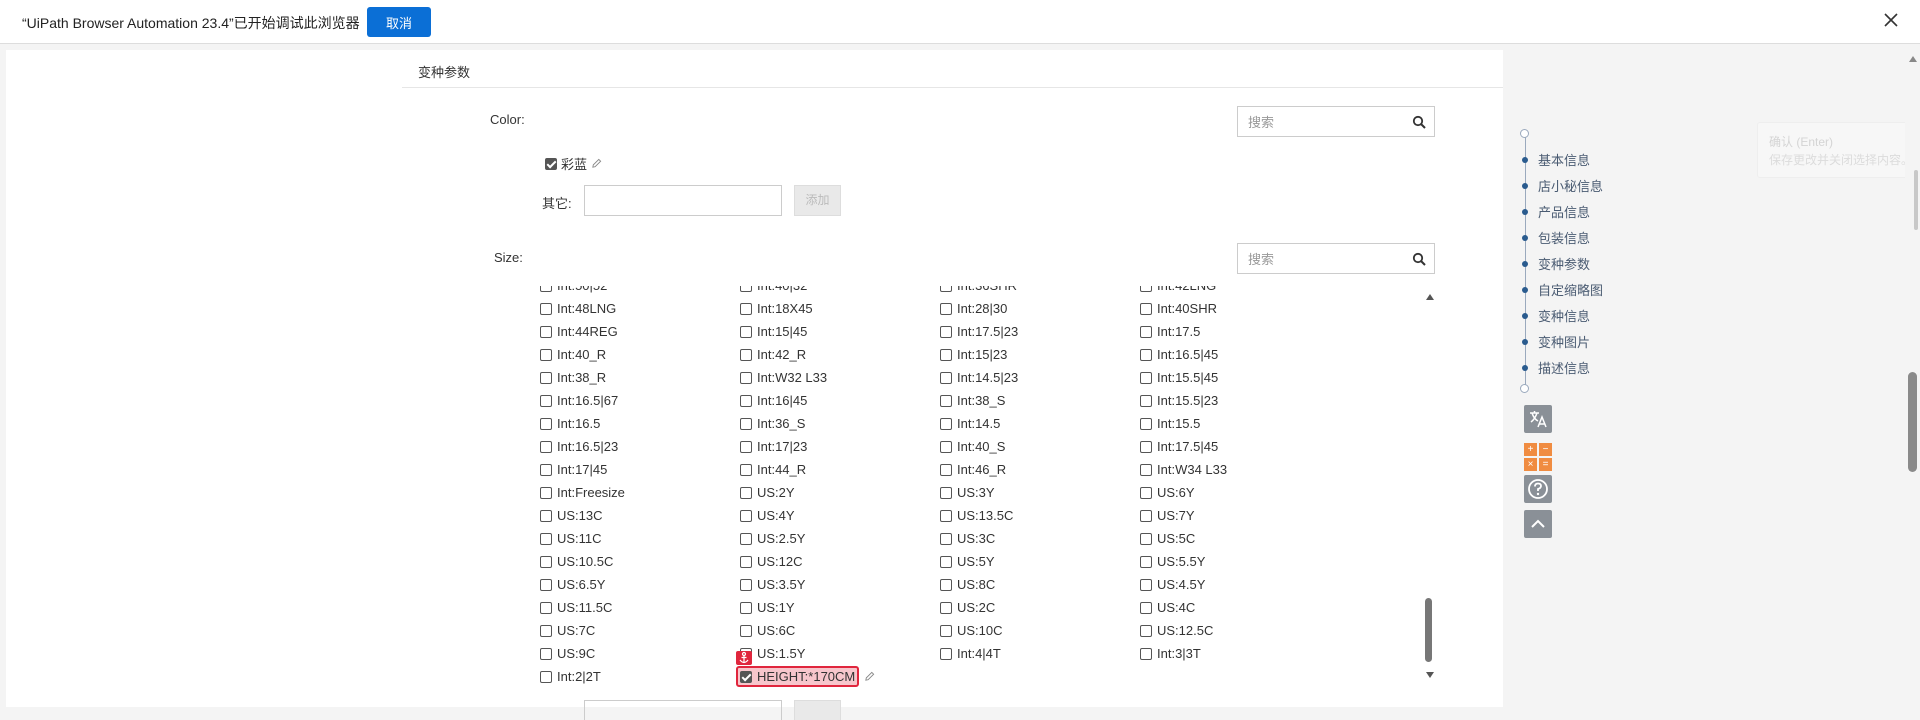 The height and width of the screenshot is (720, 1920). Describe the element at coordinates (640, 446) in the screenshot. I see `size-option: Int:16.5|23` at that location.